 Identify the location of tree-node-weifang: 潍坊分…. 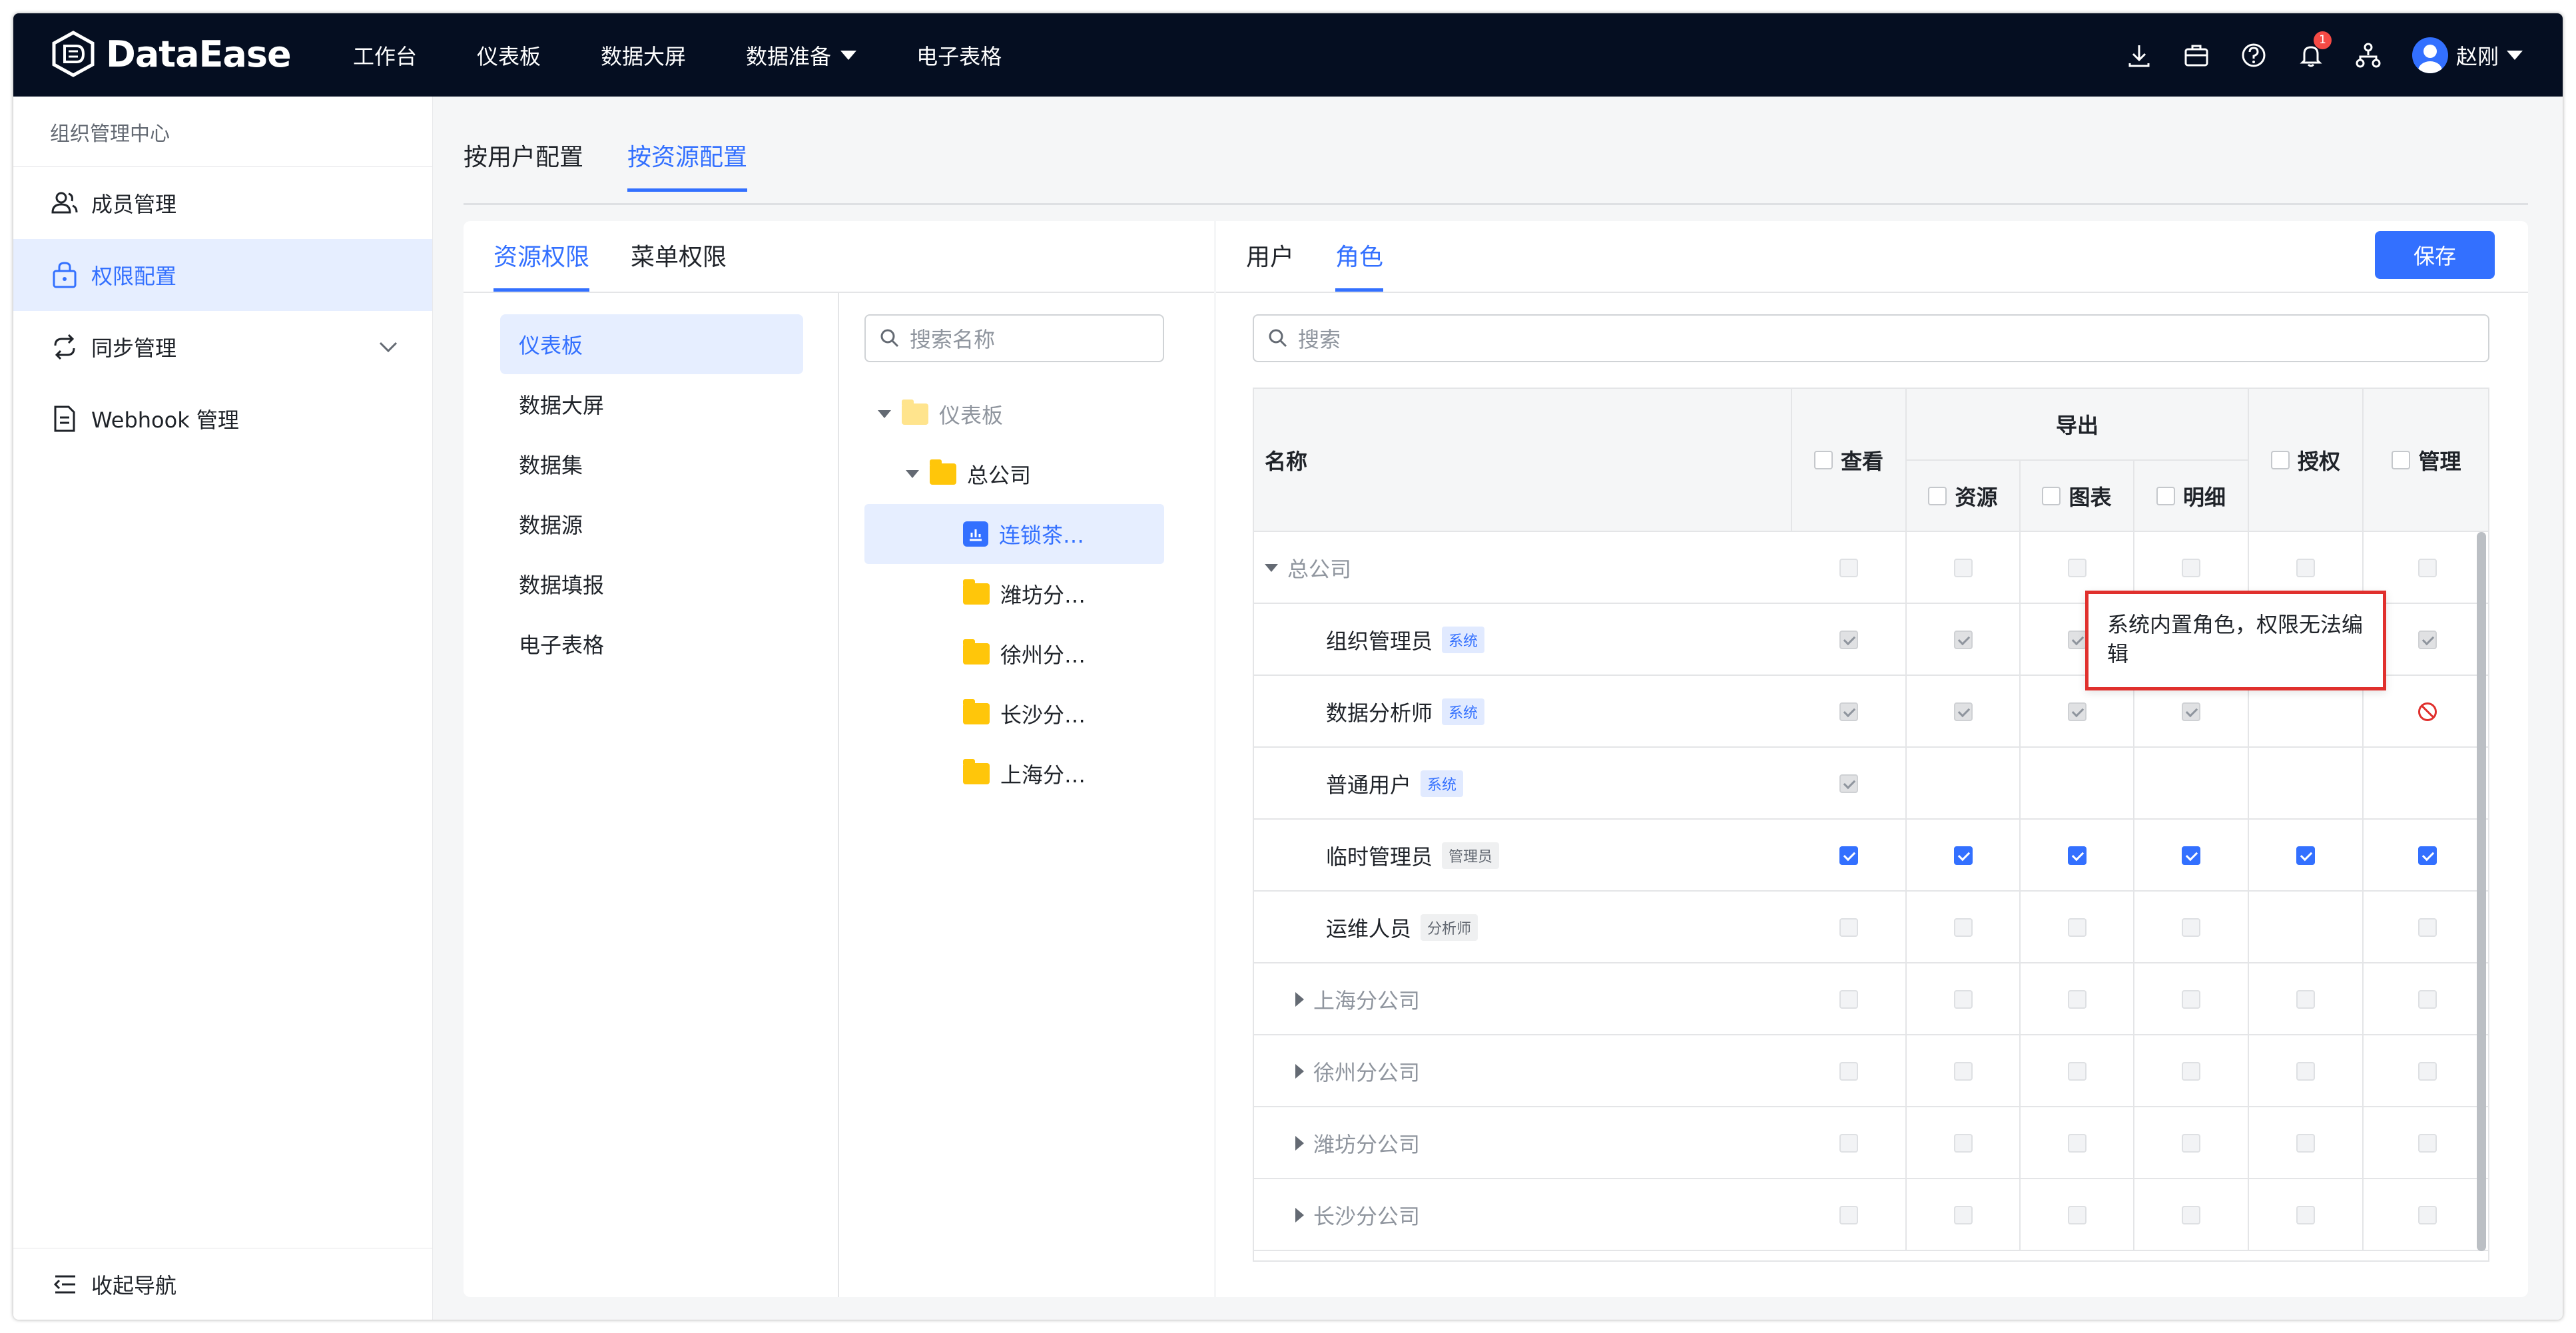
(1014, 594).